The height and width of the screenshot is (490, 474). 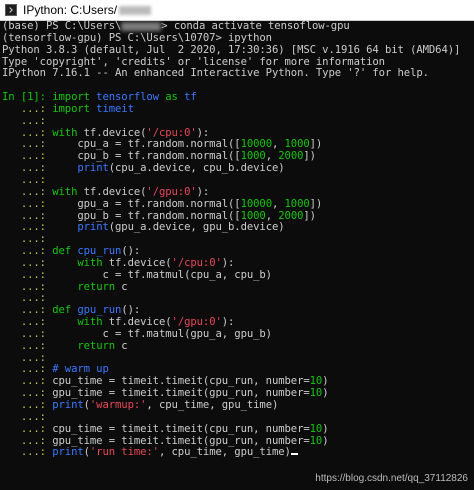 I want to click on console-token: import, so click(x=71, y=97).